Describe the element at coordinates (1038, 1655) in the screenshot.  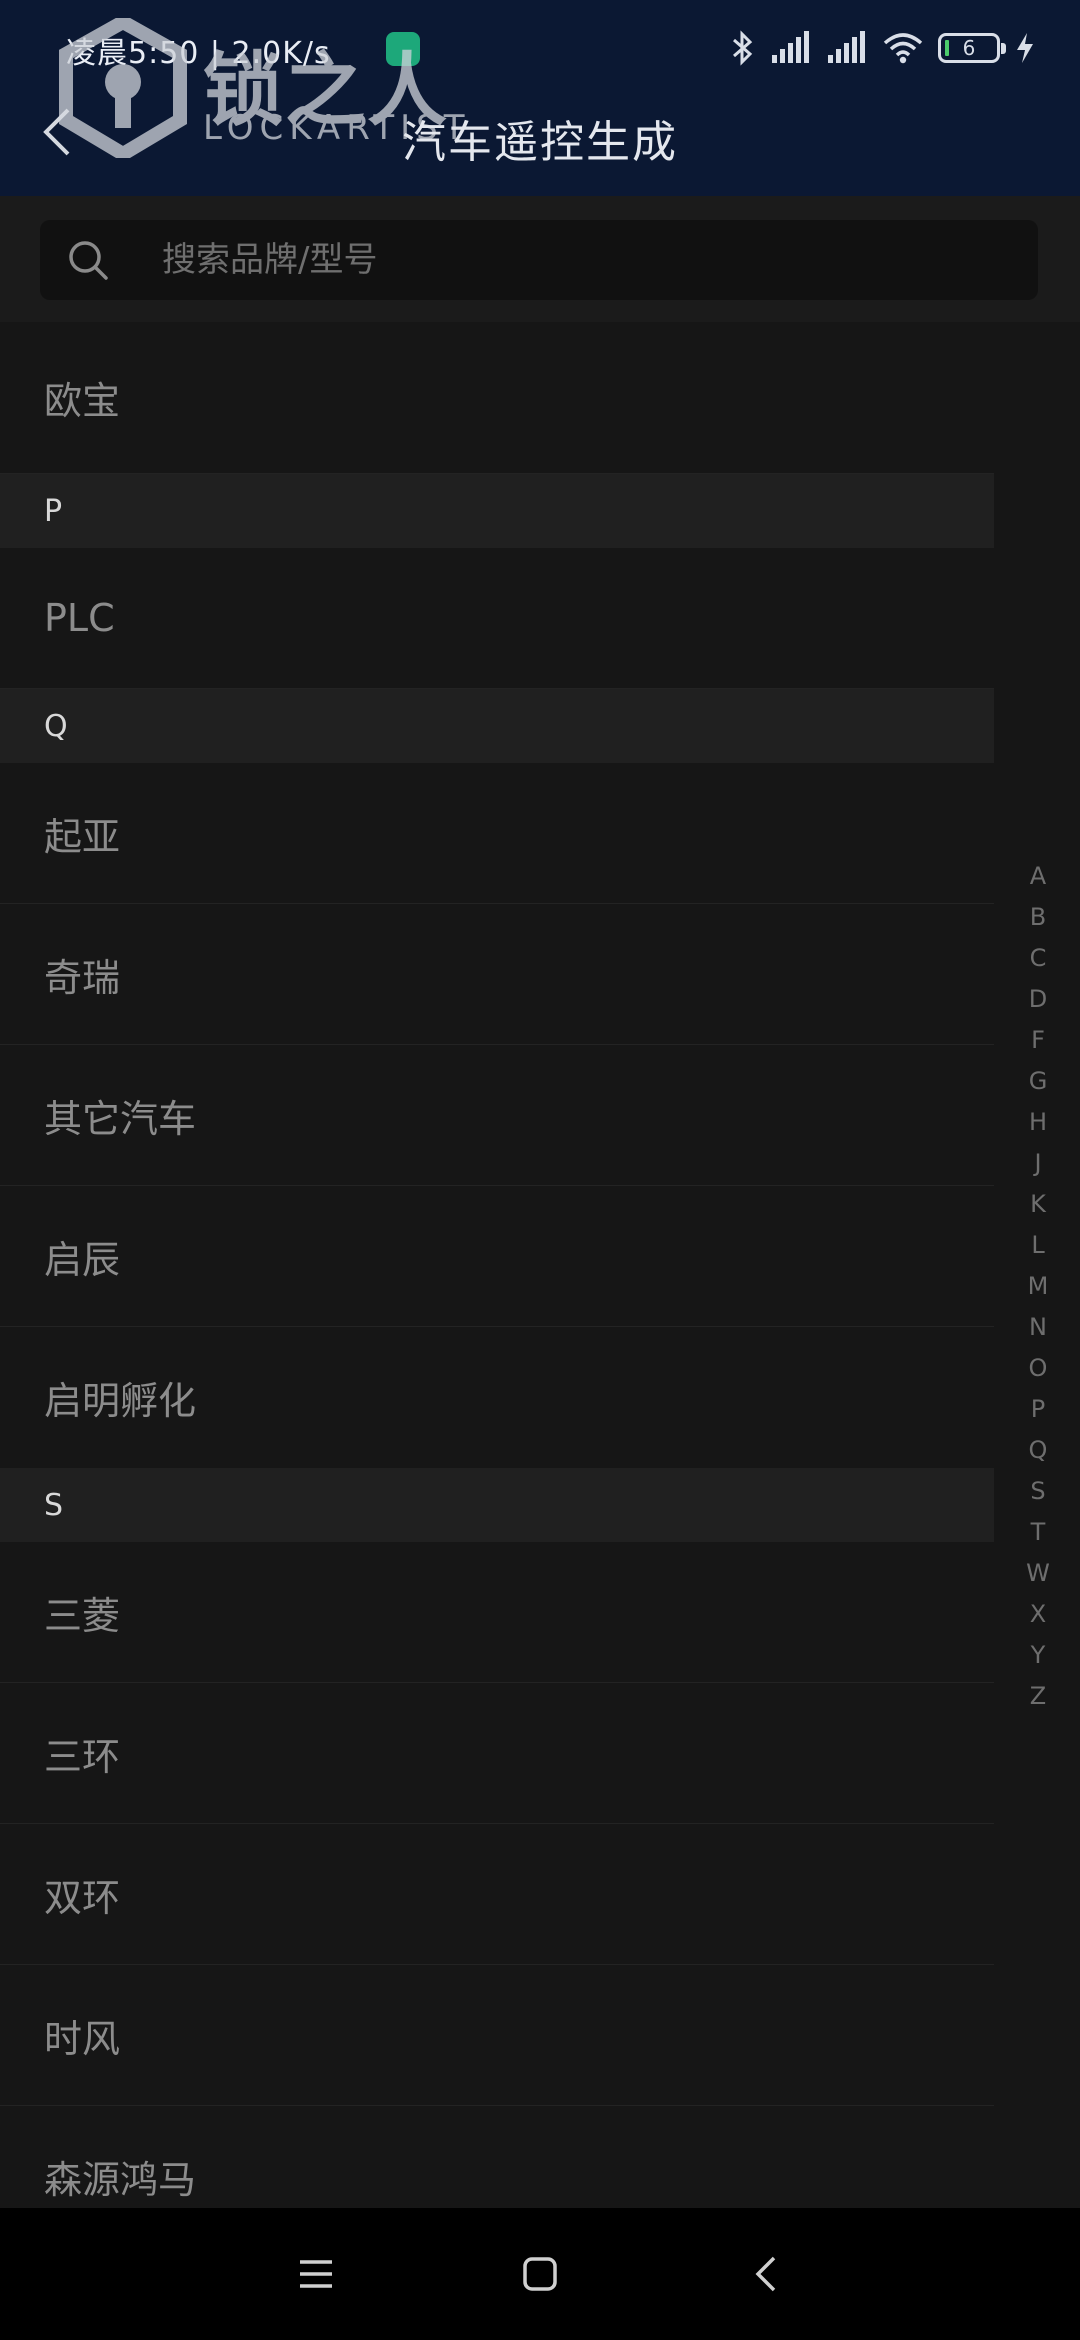
I see `index-letter: Y` at that location.